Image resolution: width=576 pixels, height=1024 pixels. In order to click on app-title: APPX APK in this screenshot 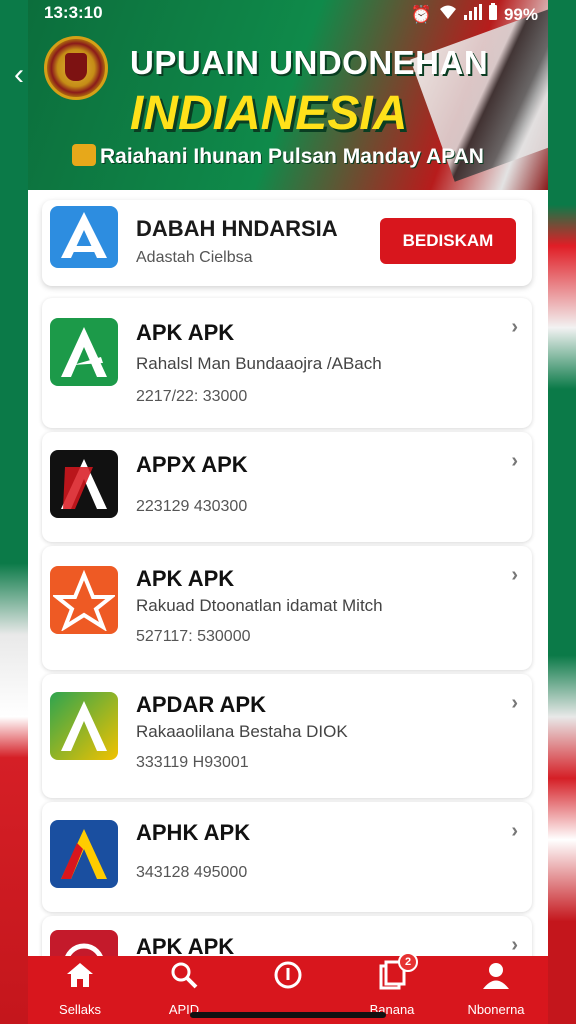, I will do `click(192, 464)`.